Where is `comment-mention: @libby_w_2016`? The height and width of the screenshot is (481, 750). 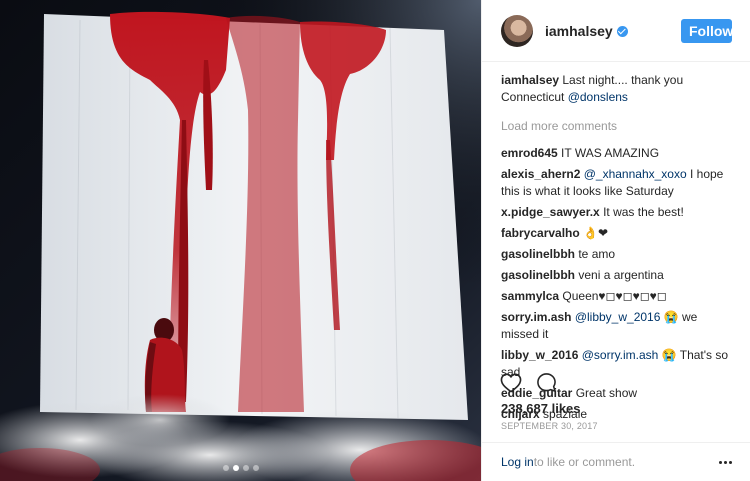 comment-mention: @libby_w_2016 is located at coordinates (616, 317).